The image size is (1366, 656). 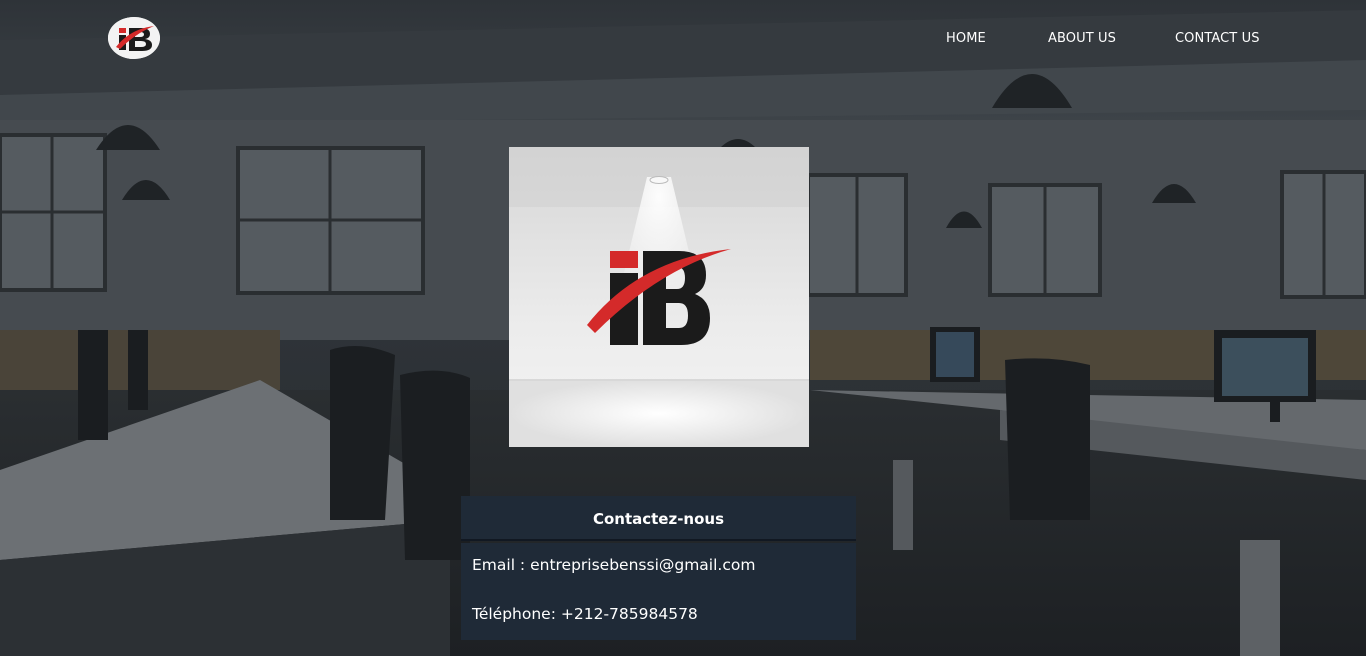 I want to click on nav-link-contact-us: CONTACT US, so click(x=1217, y=38).